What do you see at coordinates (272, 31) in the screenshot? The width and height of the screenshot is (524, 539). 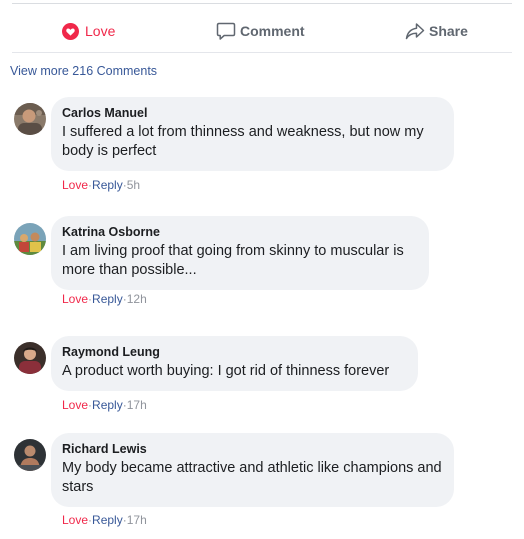 I see `comment-button-label: Comment` at bounding box center [272, 31].